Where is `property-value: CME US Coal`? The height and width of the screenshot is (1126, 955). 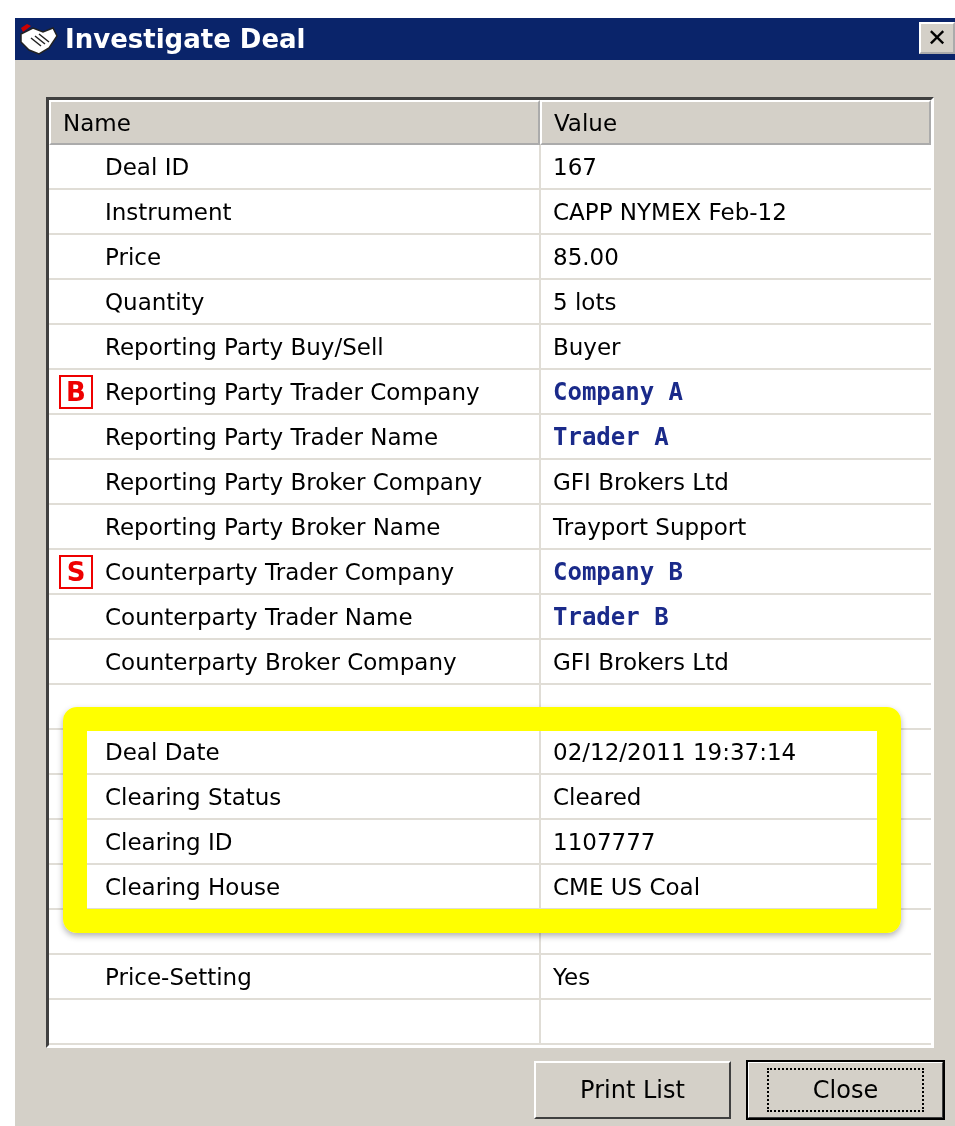
property-value: CME US Coal is located at coordinates (627, 886).